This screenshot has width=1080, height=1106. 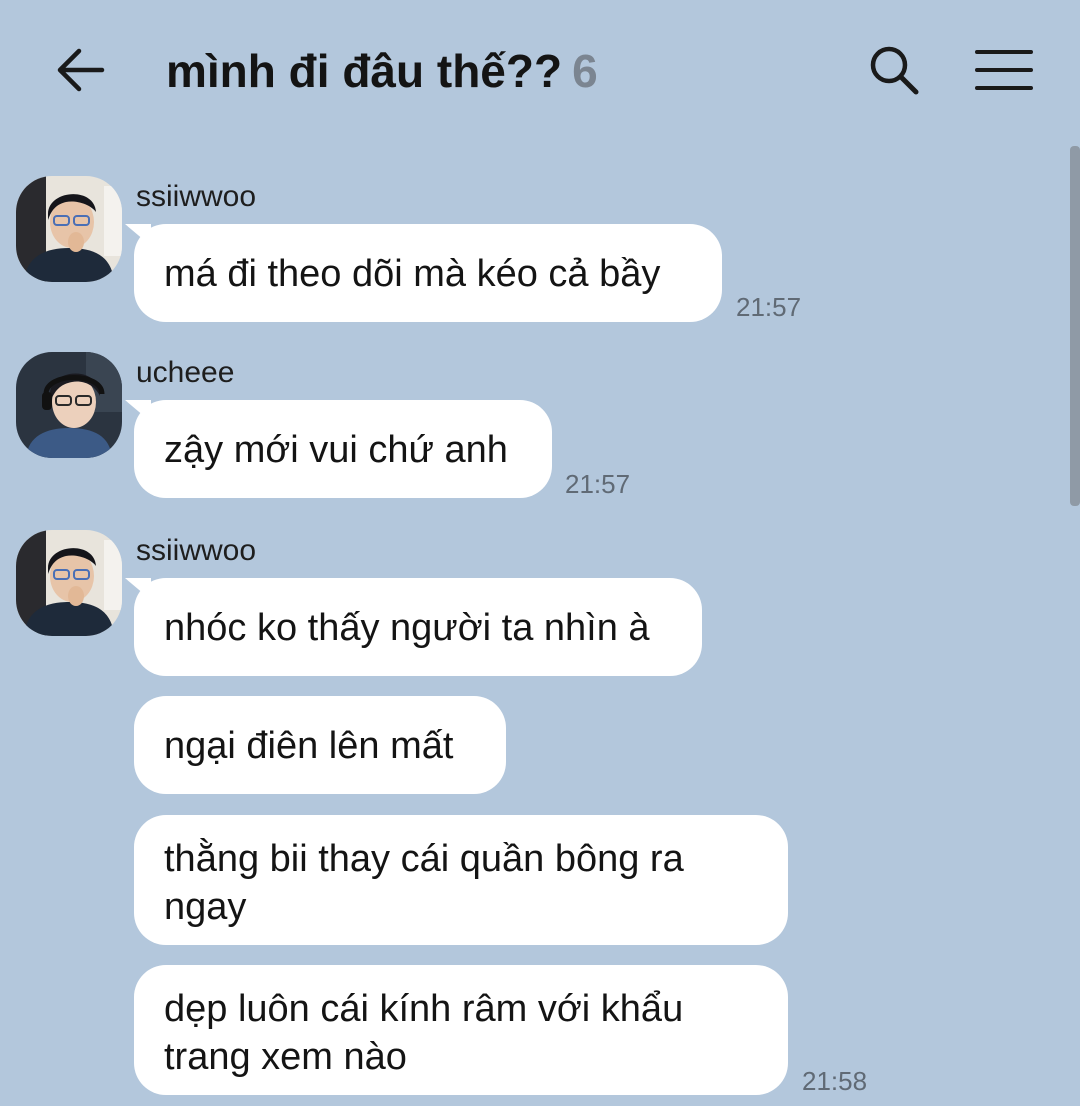 I want to click on message-bubble: zậy mới vui chứ anh, so click(x=338, y=449).